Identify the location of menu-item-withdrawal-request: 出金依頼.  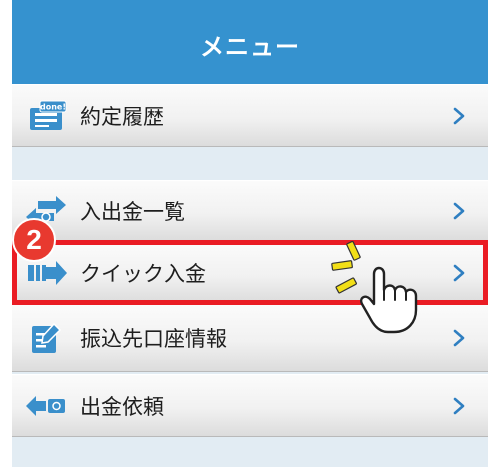
(250, 405).